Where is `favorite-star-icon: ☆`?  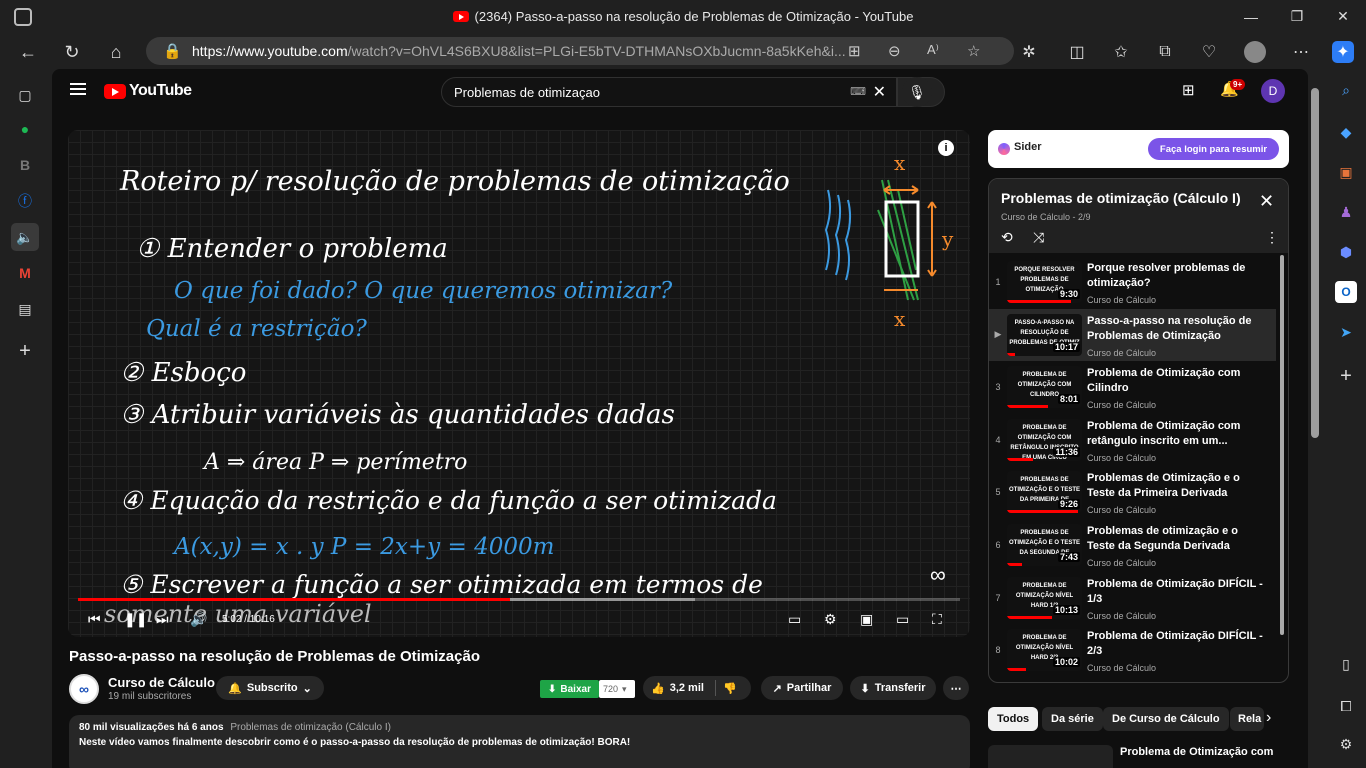
favorite-star-icon: ☆ is located at coordinates (973, 51).